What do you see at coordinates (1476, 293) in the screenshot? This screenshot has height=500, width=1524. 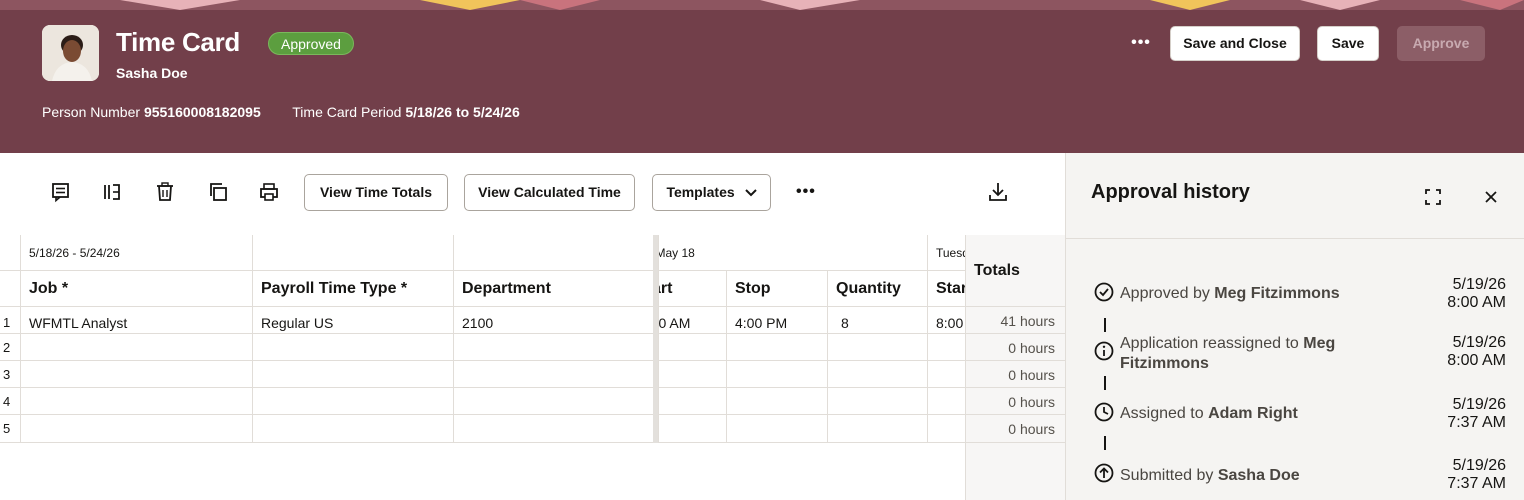 I see `approval-event-1-datetime: 5/19/26 8:00 AM` at bounding box center [1476, 293].